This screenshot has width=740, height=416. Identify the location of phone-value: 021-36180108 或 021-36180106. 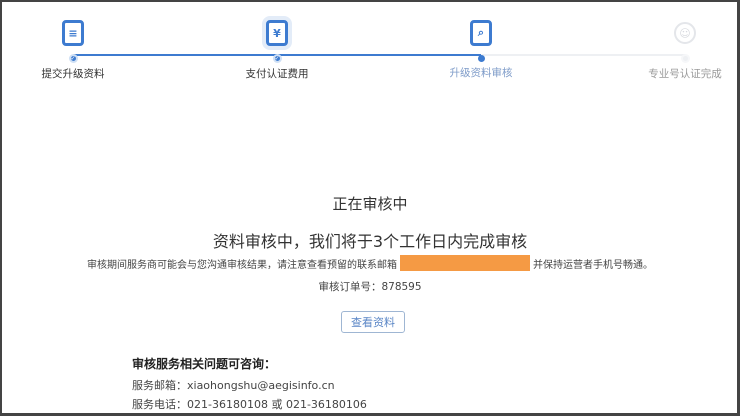
(277, 404).